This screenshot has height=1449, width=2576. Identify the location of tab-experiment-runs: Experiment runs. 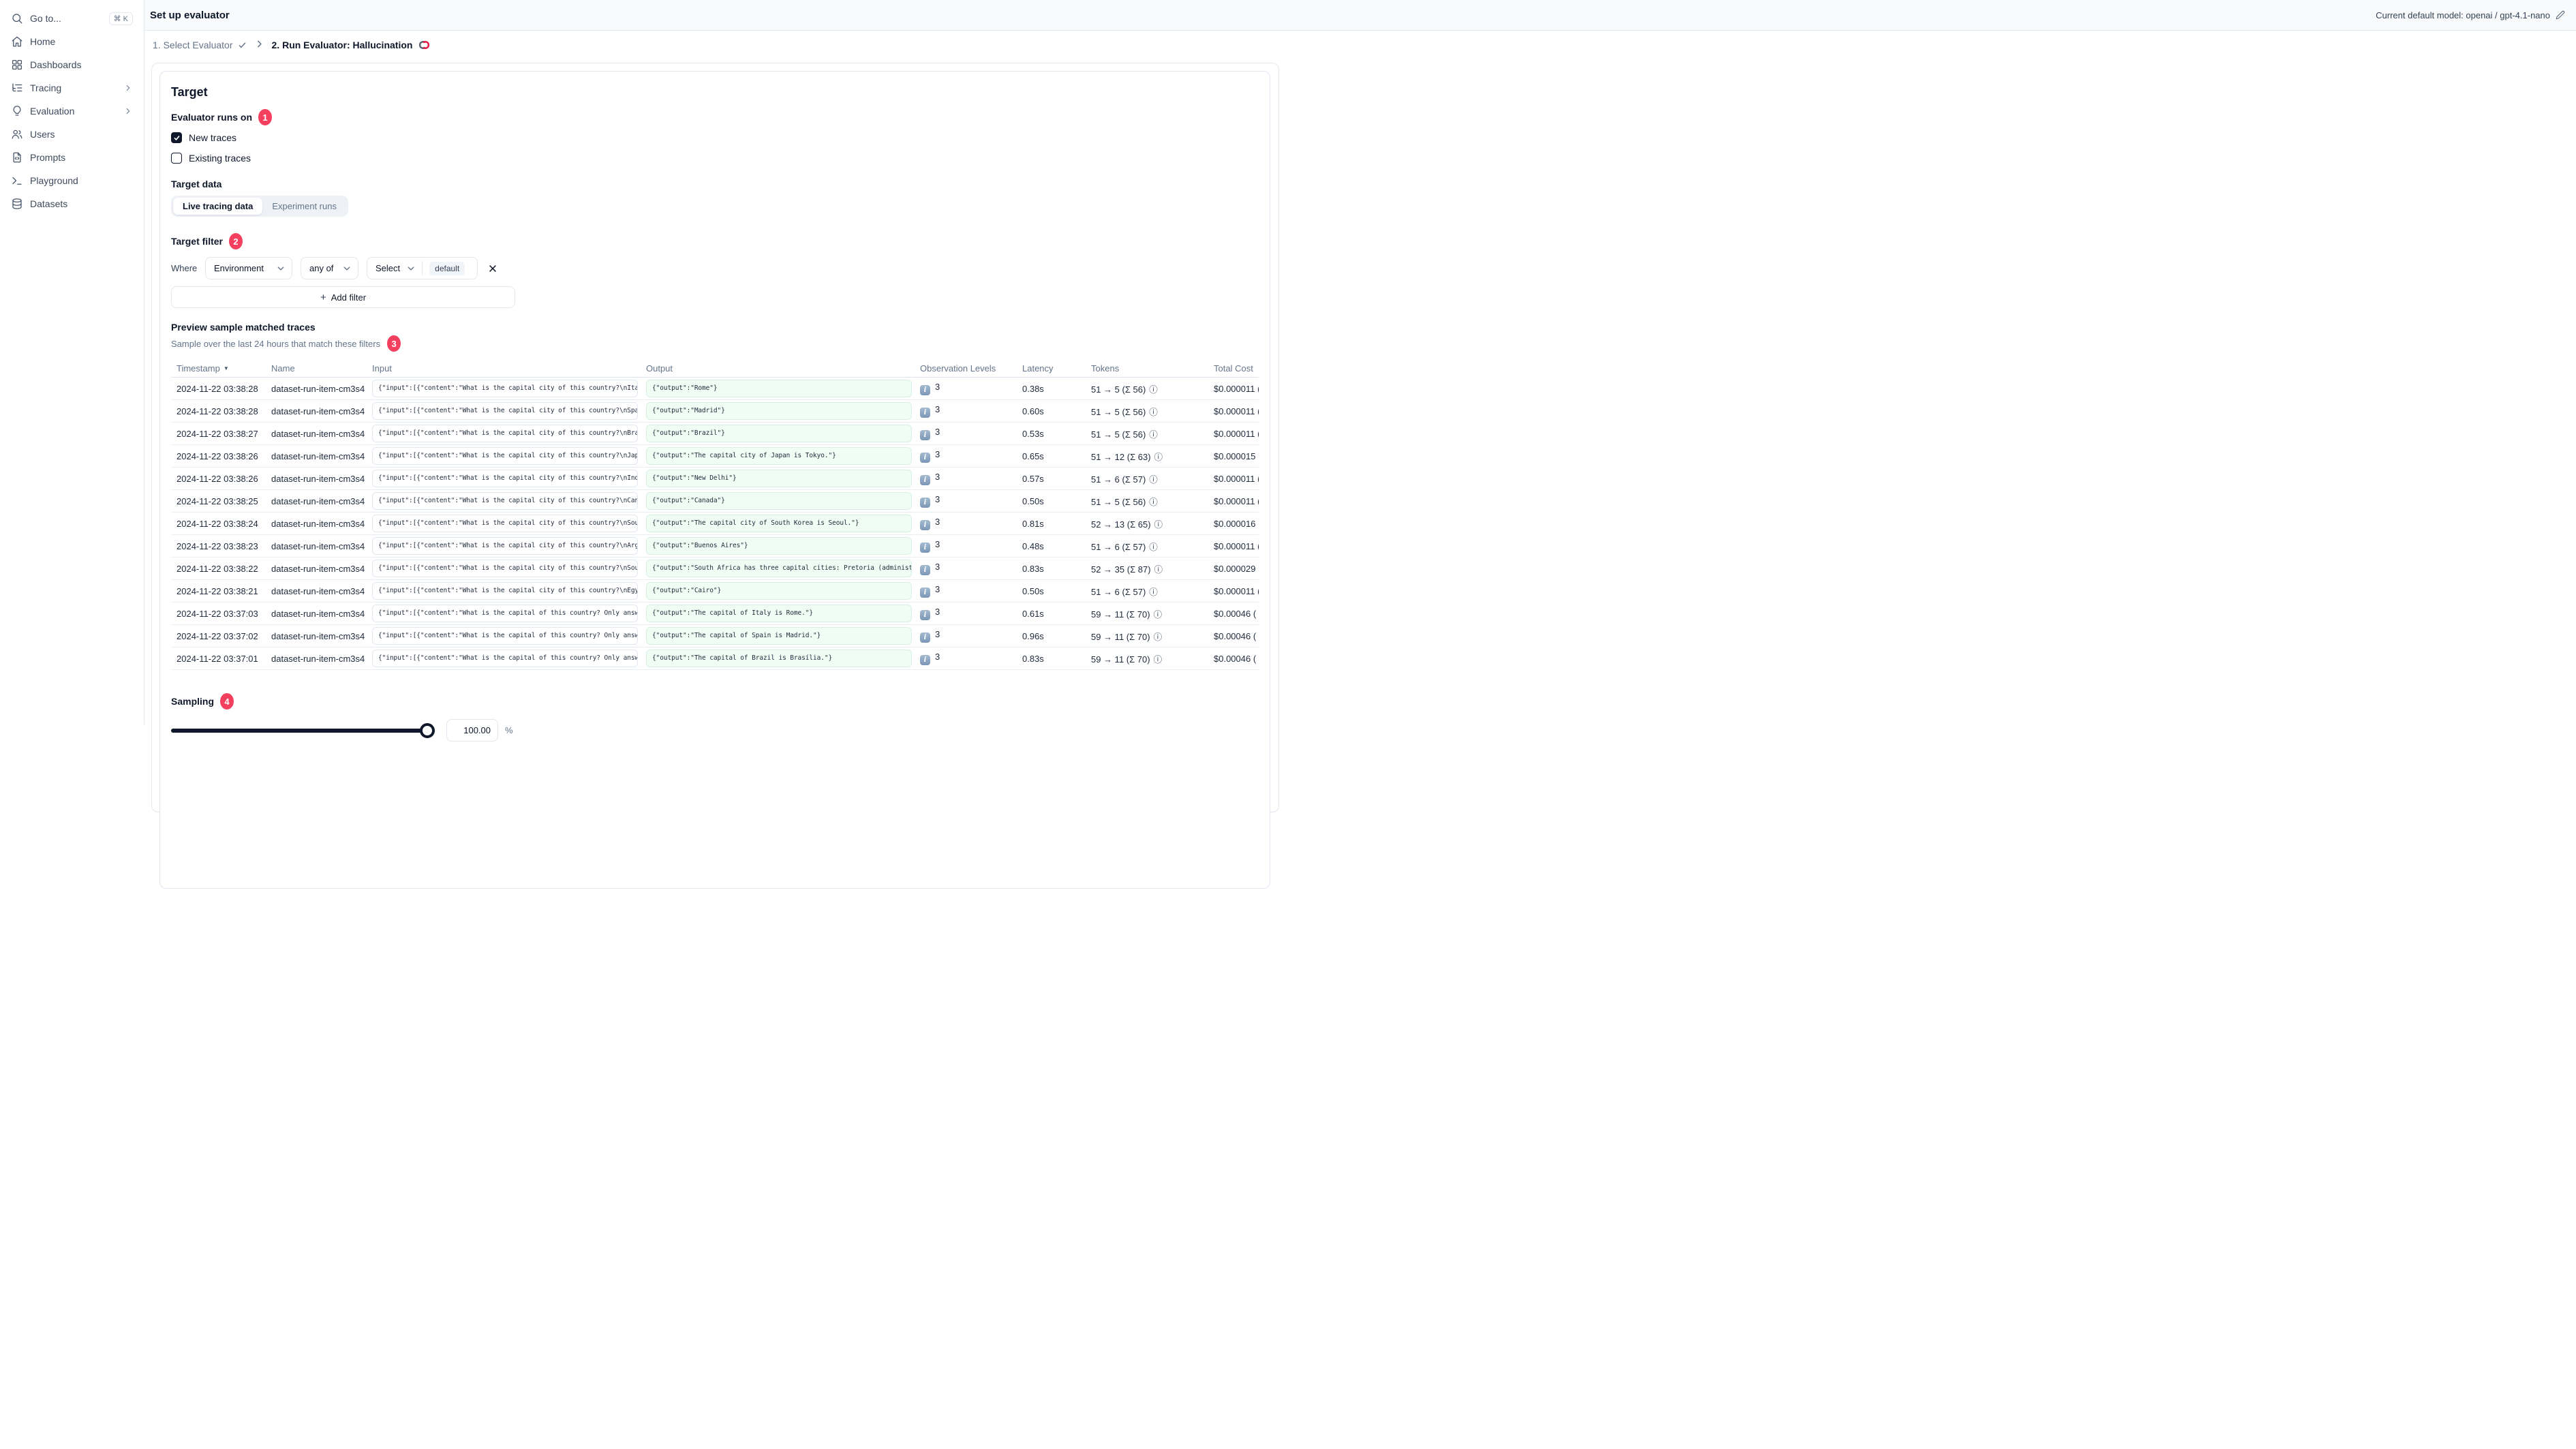
(304, 206).